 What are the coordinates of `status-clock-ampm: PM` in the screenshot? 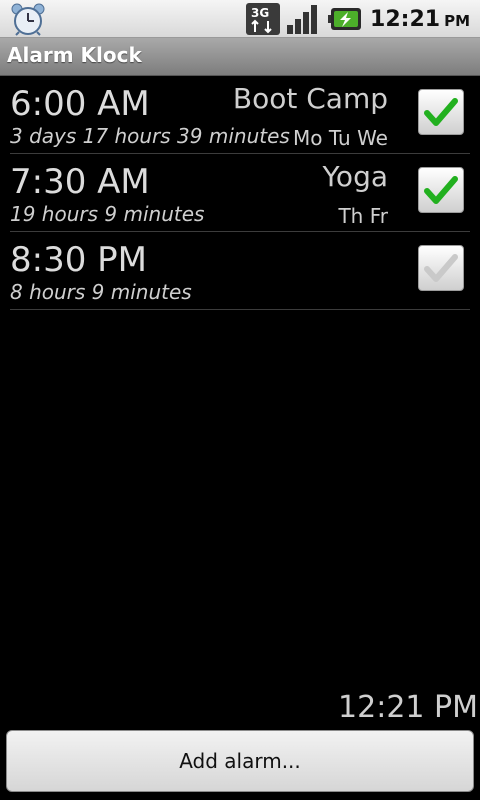 It's located at (457, 20).